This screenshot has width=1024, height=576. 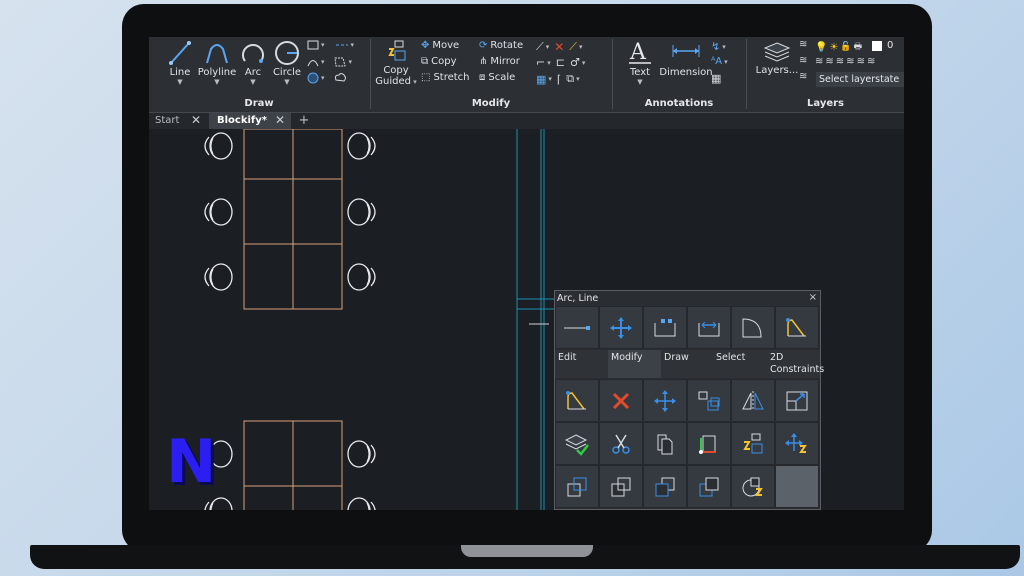 I want to click on textstyle-tool: ᴬA ▾, so click(x=719, y=61).